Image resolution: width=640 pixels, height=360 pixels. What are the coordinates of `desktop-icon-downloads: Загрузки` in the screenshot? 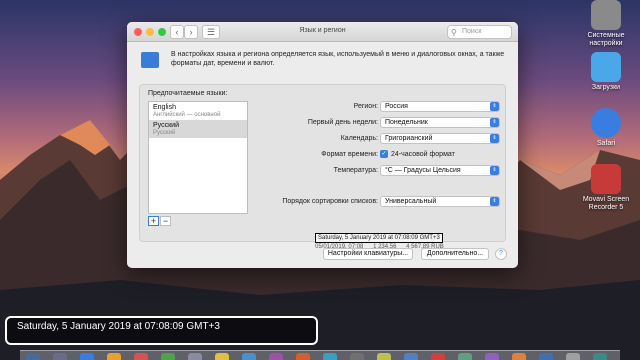 It's located at (606, 72).